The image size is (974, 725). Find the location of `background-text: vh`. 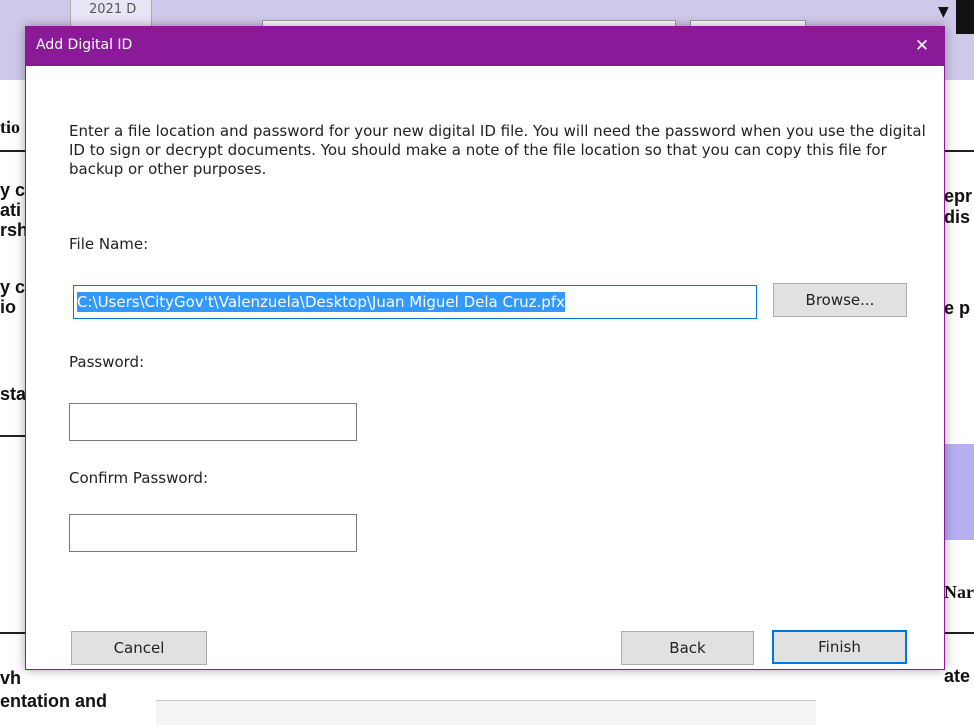

background-text: vh is located at coordinates (11, 678).